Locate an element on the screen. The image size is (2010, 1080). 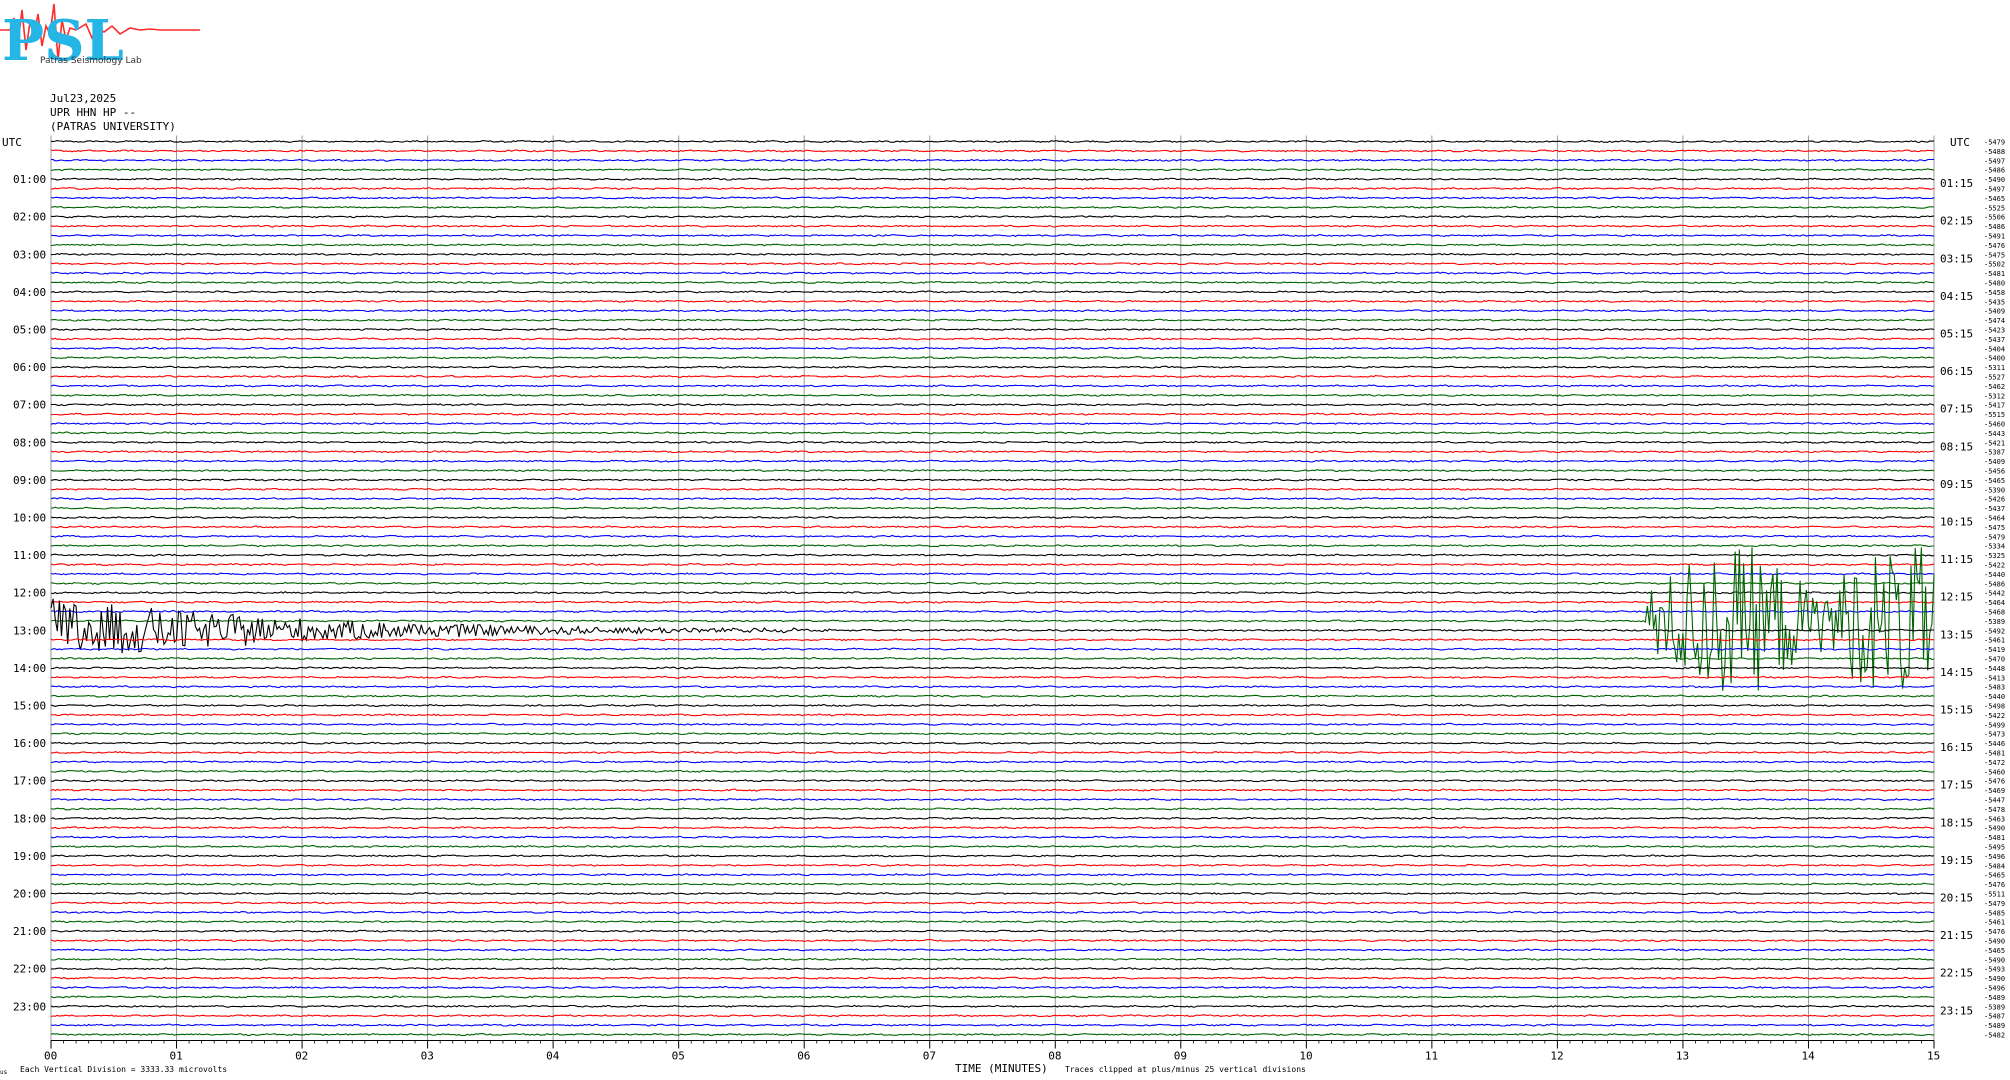
trace-offset-label: -5409 is located at coordinates (1994, 312).